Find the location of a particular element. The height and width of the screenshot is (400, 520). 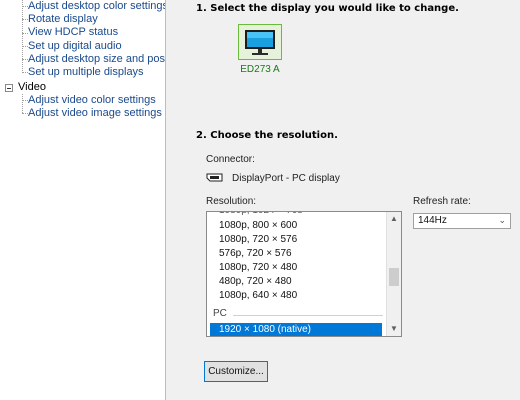

resolution-group-header: PC is located at coordinates (220, 313).